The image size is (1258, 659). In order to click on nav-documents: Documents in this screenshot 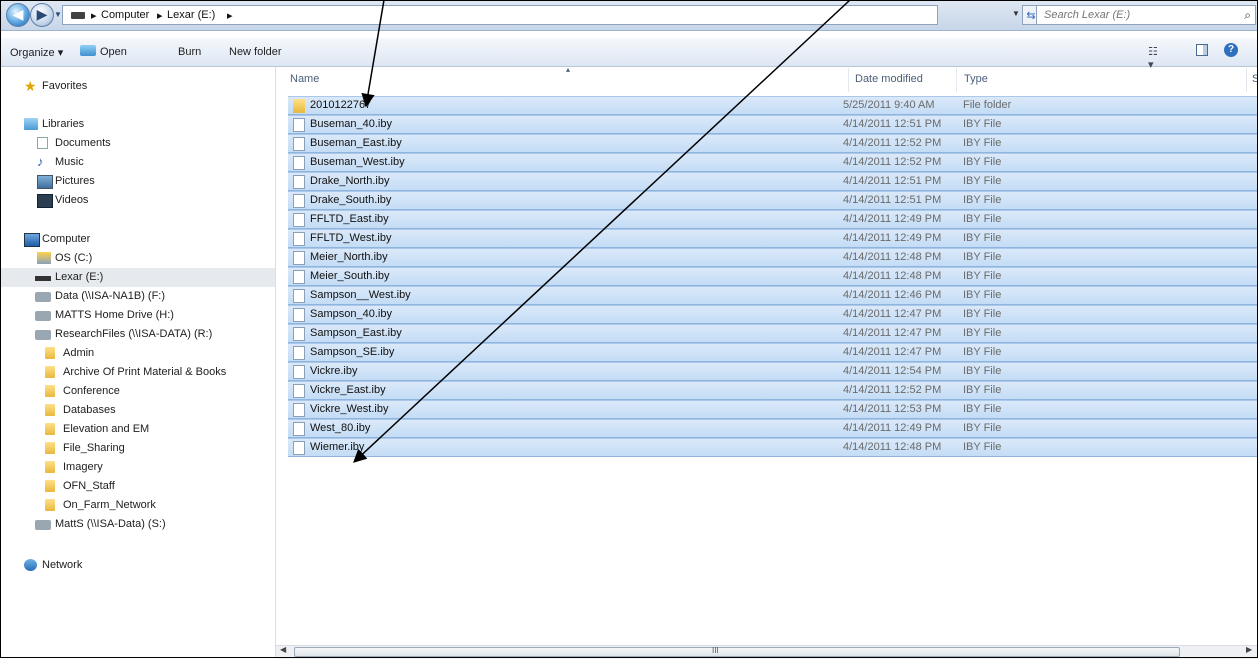, I will do `click(137, 143)`.